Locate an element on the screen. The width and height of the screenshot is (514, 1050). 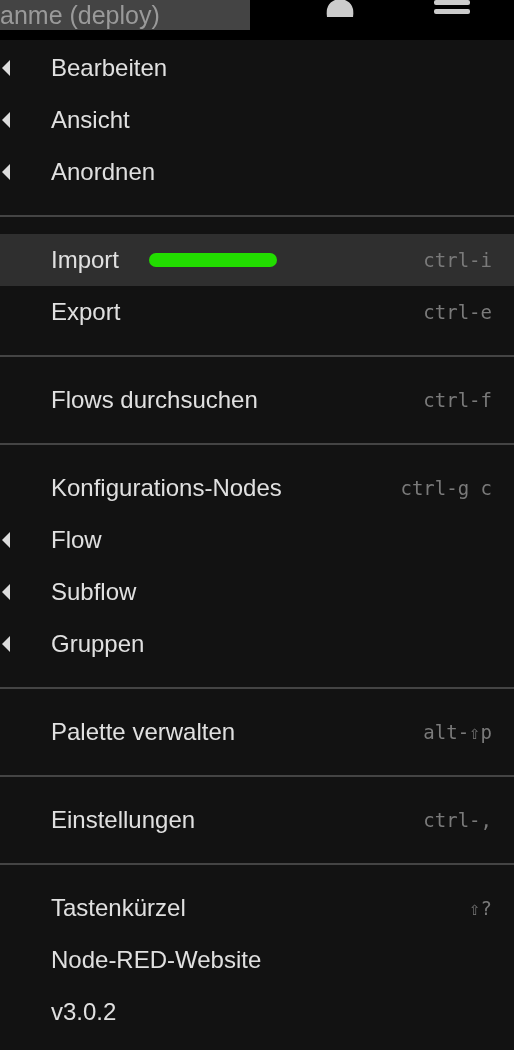
menu-item: Bearbeiten is located at coordinates (257, 68).